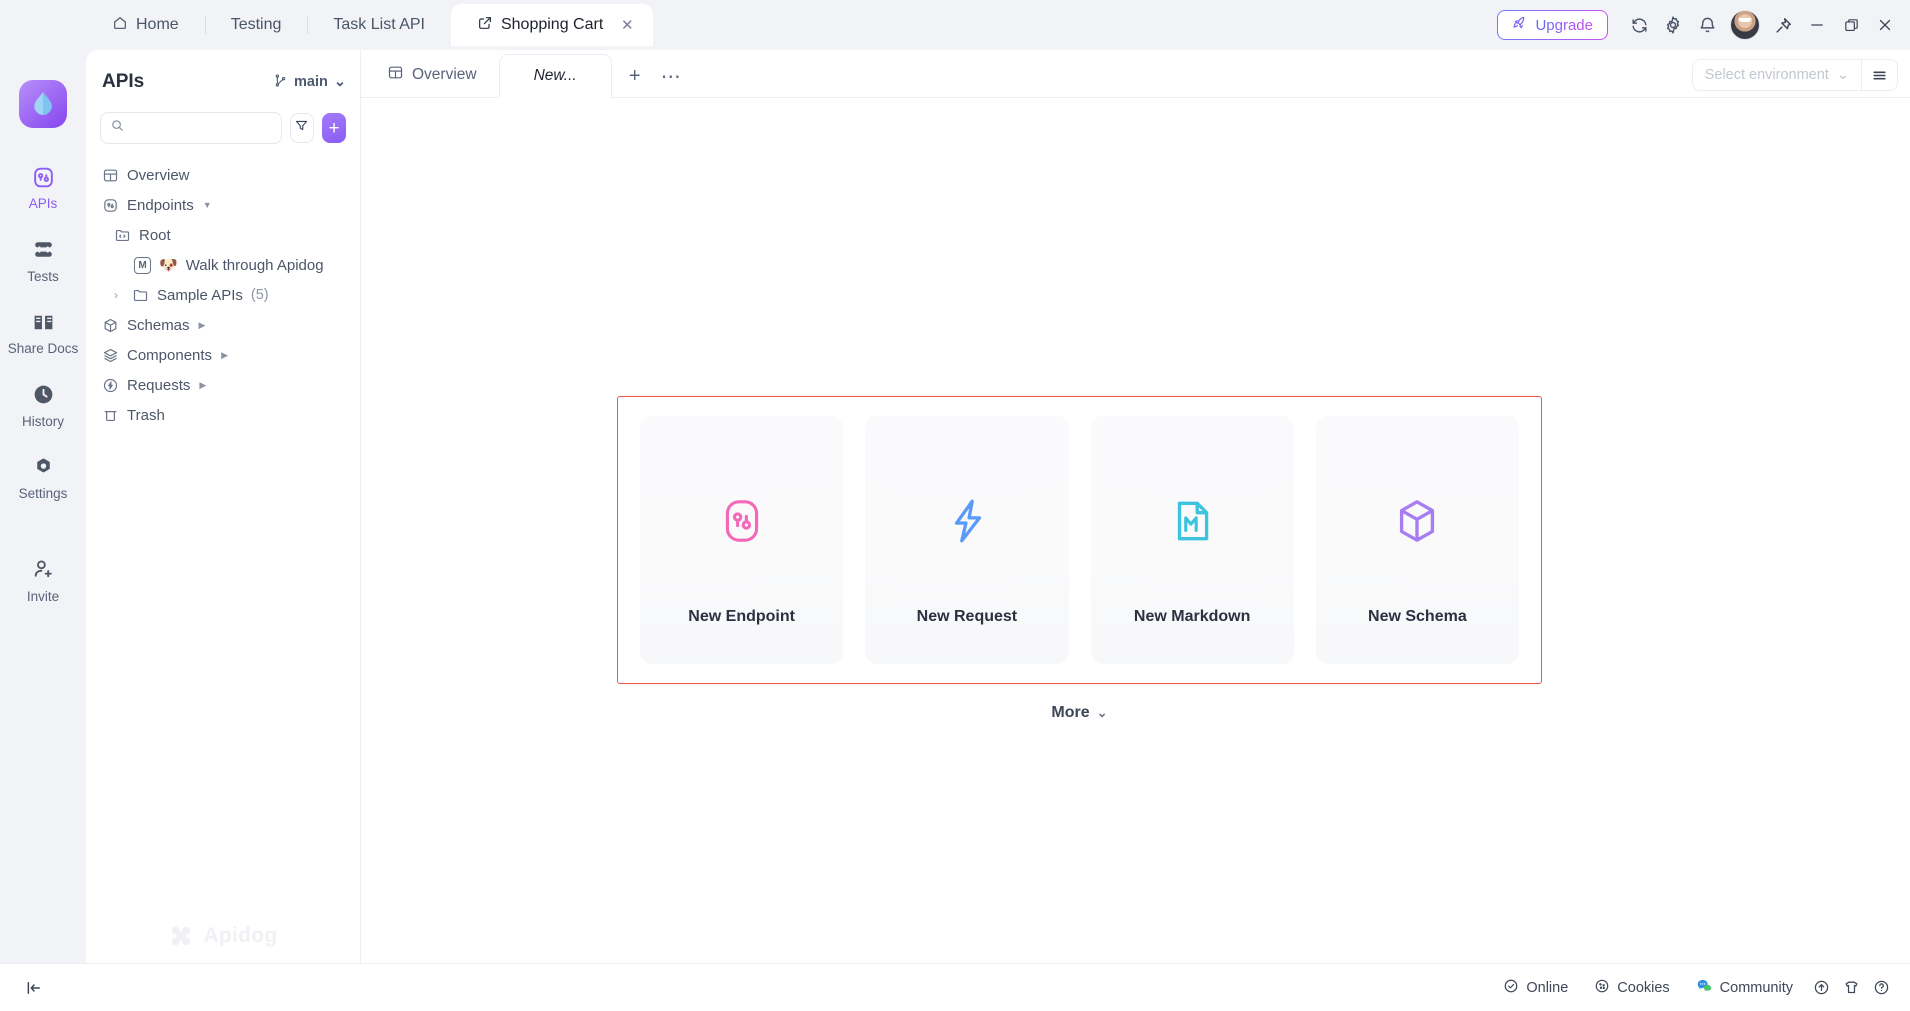  I want to click on upgrade-button: Upgrade, so click(1552, 25).